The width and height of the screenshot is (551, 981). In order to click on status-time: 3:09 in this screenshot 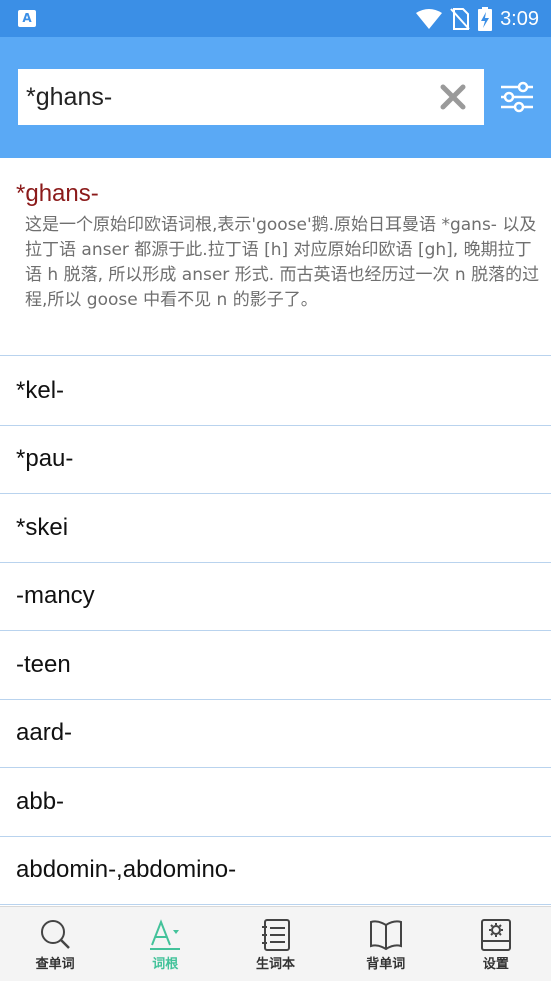, I will do `click(519, 19)`.